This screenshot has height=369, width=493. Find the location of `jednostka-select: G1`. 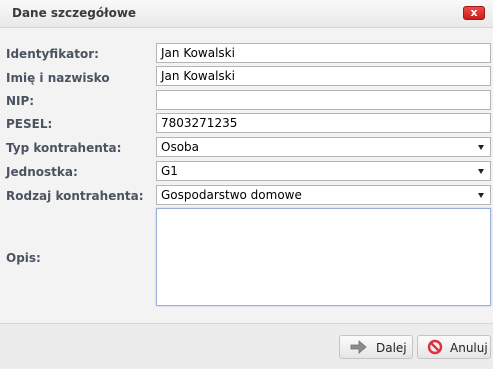

jednostka-select: G1 is located at coordinates (323, 171).